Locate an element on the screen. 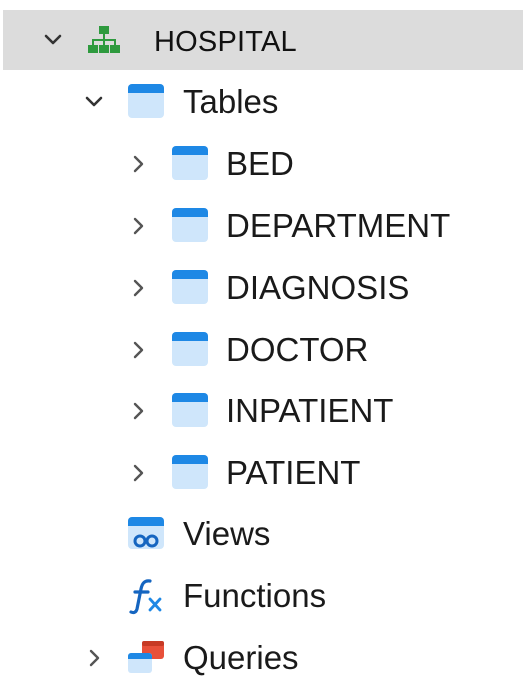  queries-icon is located at coordinates (146, 657).